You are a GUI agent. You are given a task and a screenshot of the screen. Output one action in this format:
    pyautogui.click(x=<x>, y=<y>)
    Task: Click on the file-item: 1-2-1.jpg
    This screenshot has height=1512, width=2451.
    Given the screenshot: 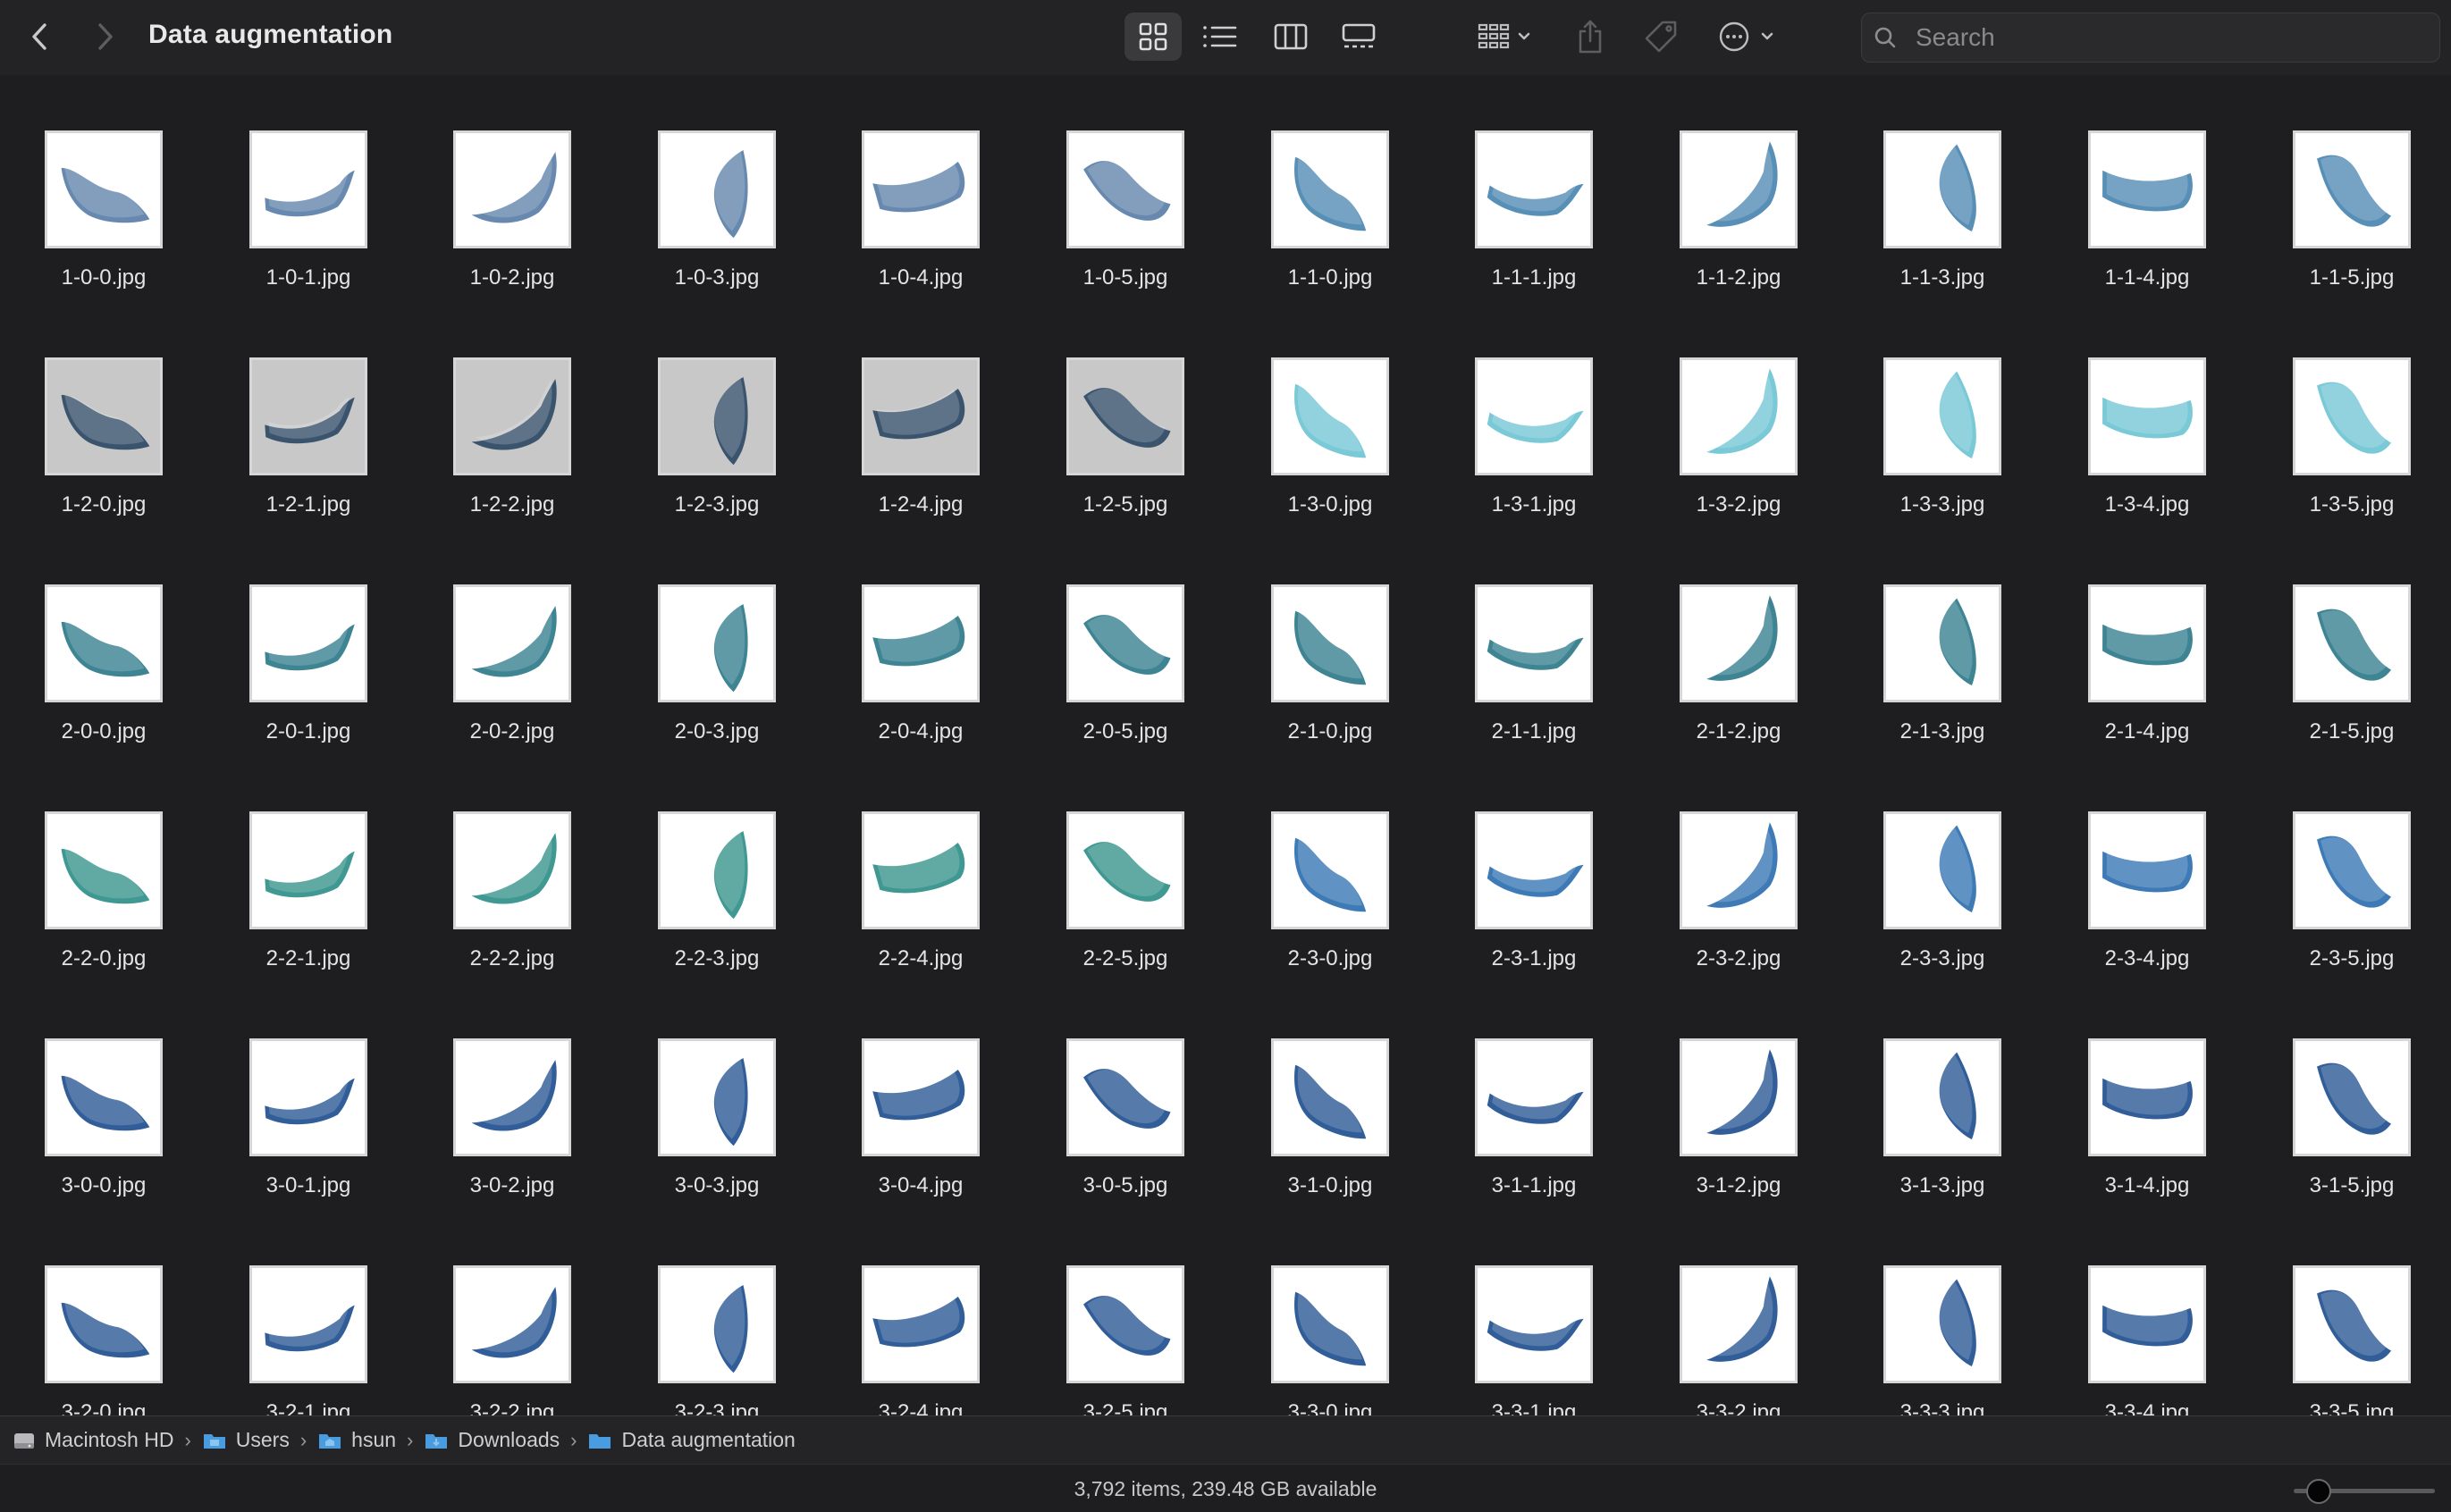 What is the action you would take?
    pyautogui.click(x=308, y=415)
    